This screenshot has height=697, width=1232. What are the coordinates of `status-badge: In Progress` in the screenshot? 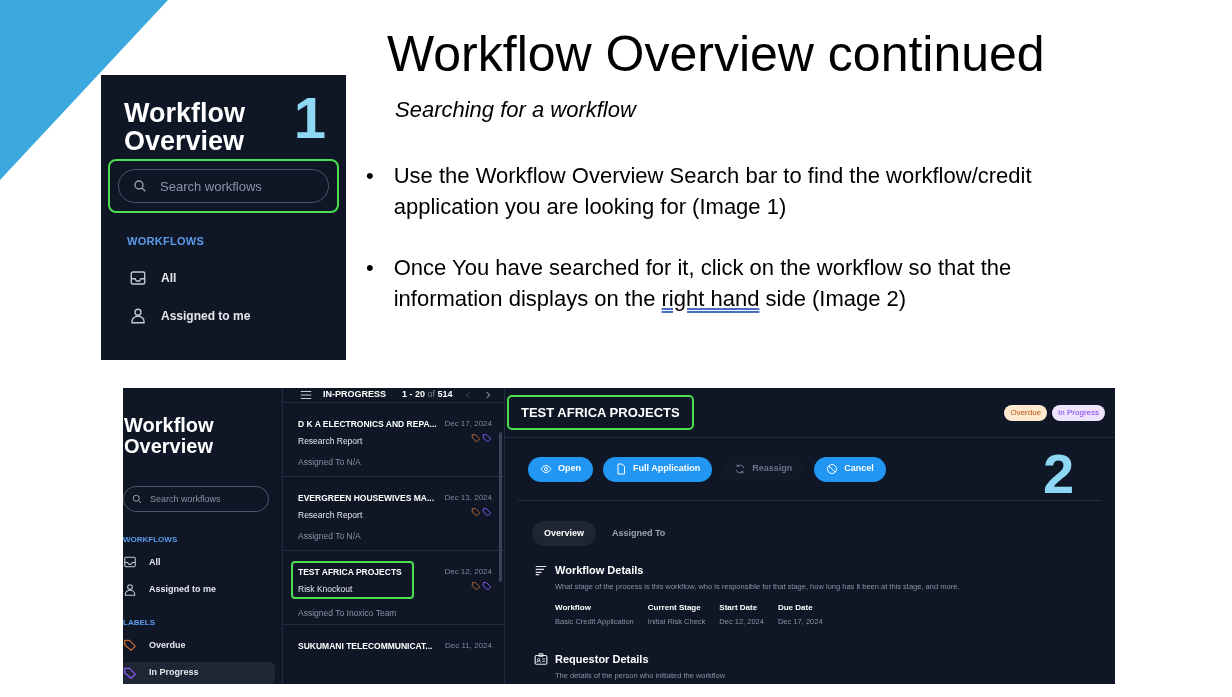 It's located at (1078, 412).